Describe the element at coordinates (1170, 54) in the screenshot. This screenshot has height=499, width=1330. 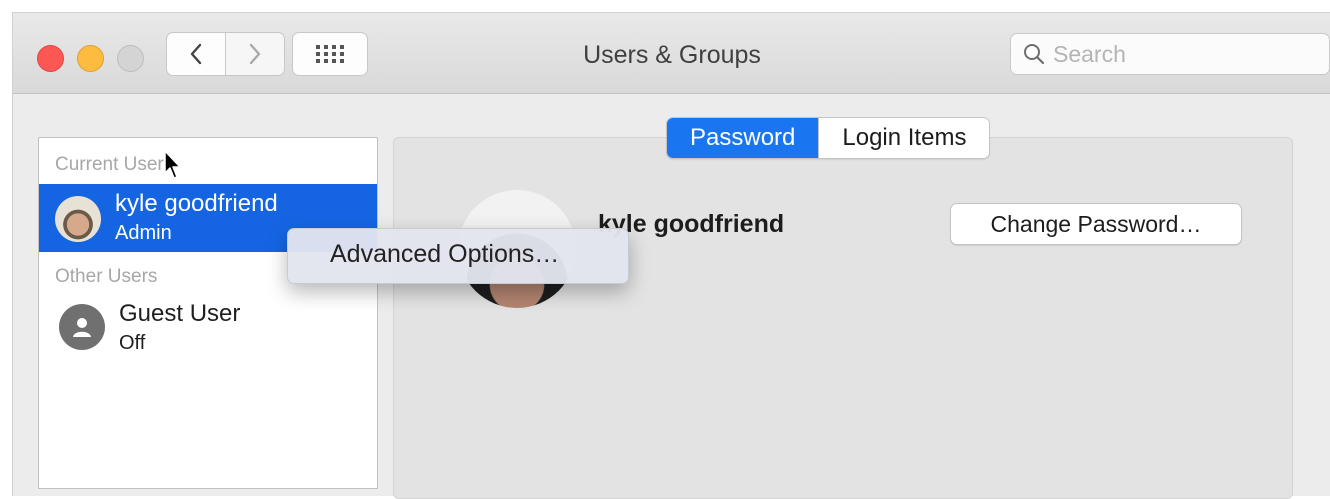
I see `search-field: Search` at that location.